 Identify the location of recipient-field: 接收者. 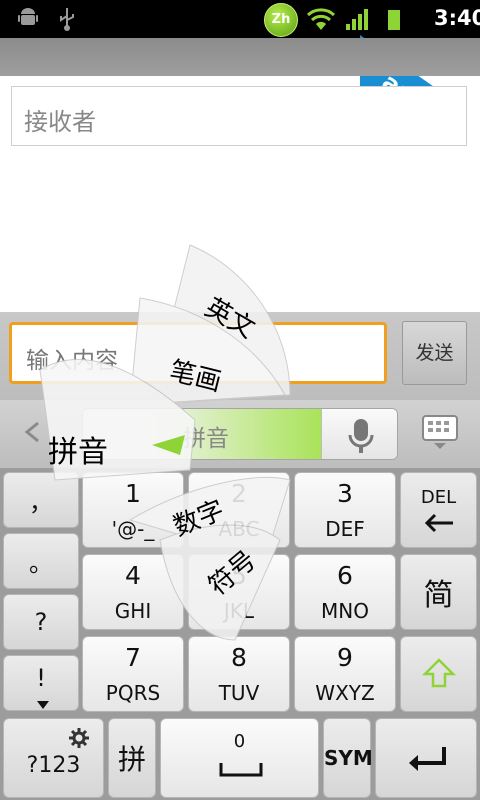
(239, 116).